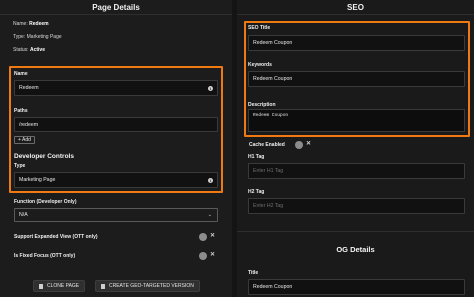  What do you see at coordinates (20, 24) in the screenshot?
I see `meta-name-label: Name:` at bounding box center [20, 24].